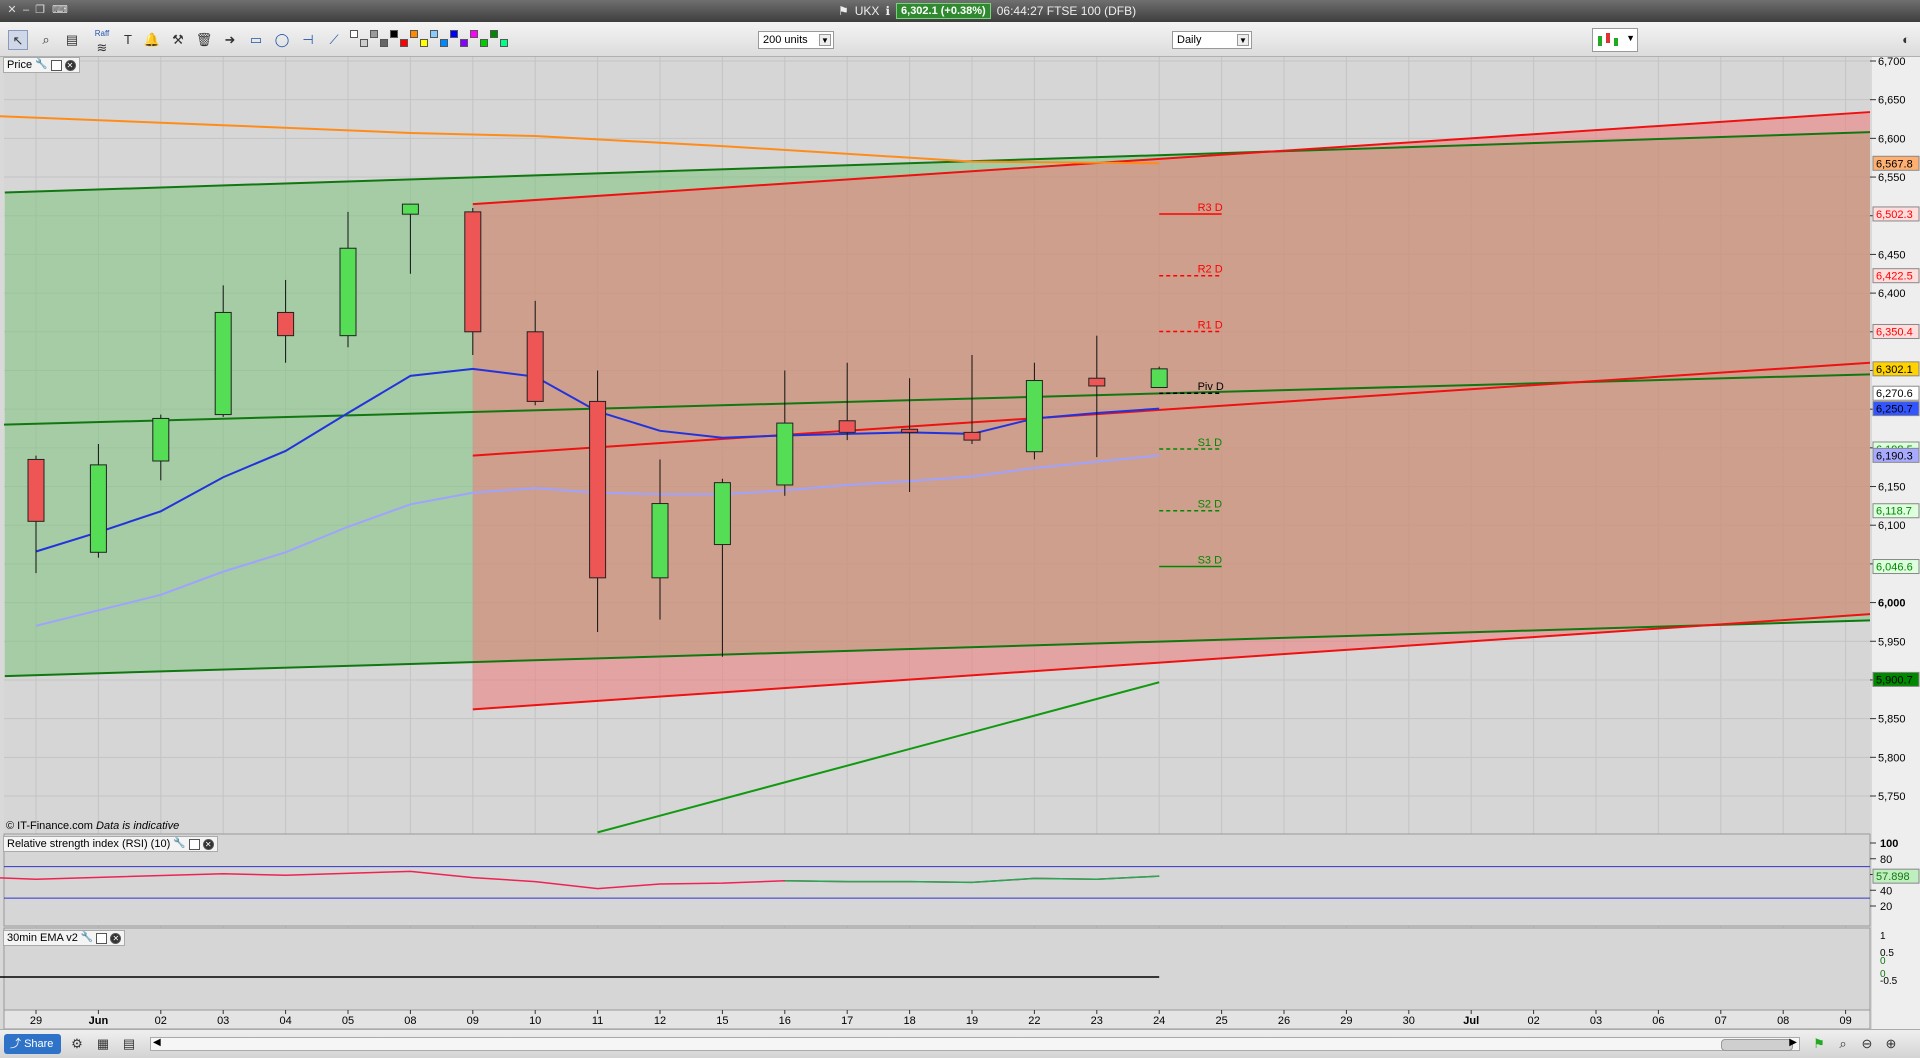 The height and width of the screenshot is (1058, 1920). Describe the element at coordinates (1889, 844) in the screenshot. I see `rsi-tick-label: 100` at that location.